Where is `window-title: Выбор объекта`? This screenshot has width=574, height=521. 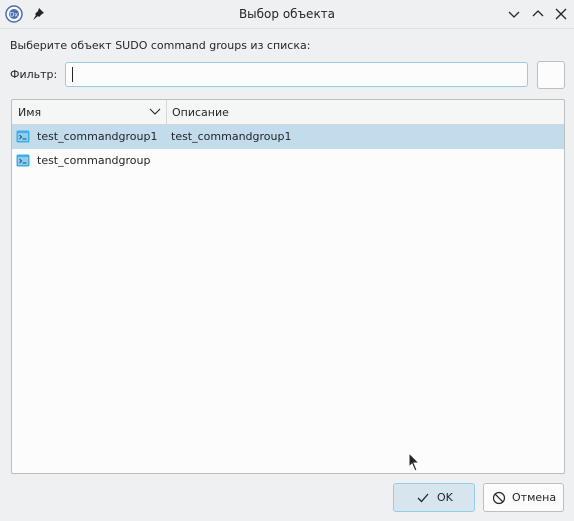 window-title: Выбор объекта is located at coordinates (287, 14).